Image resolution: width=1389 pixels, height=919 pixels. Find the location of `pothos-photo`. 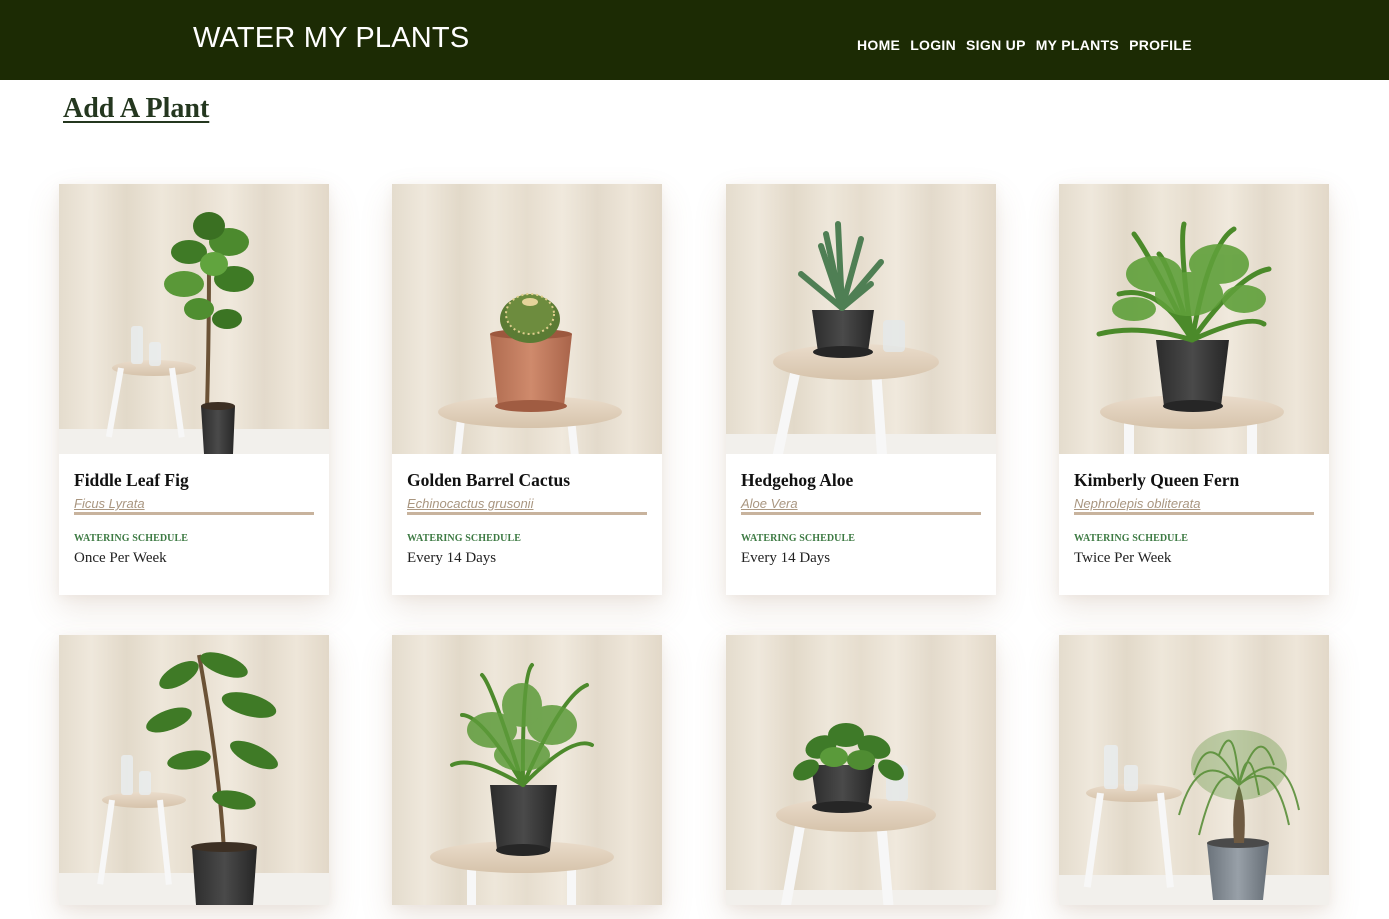

pothos-photo is located at coordinates (861, 770).